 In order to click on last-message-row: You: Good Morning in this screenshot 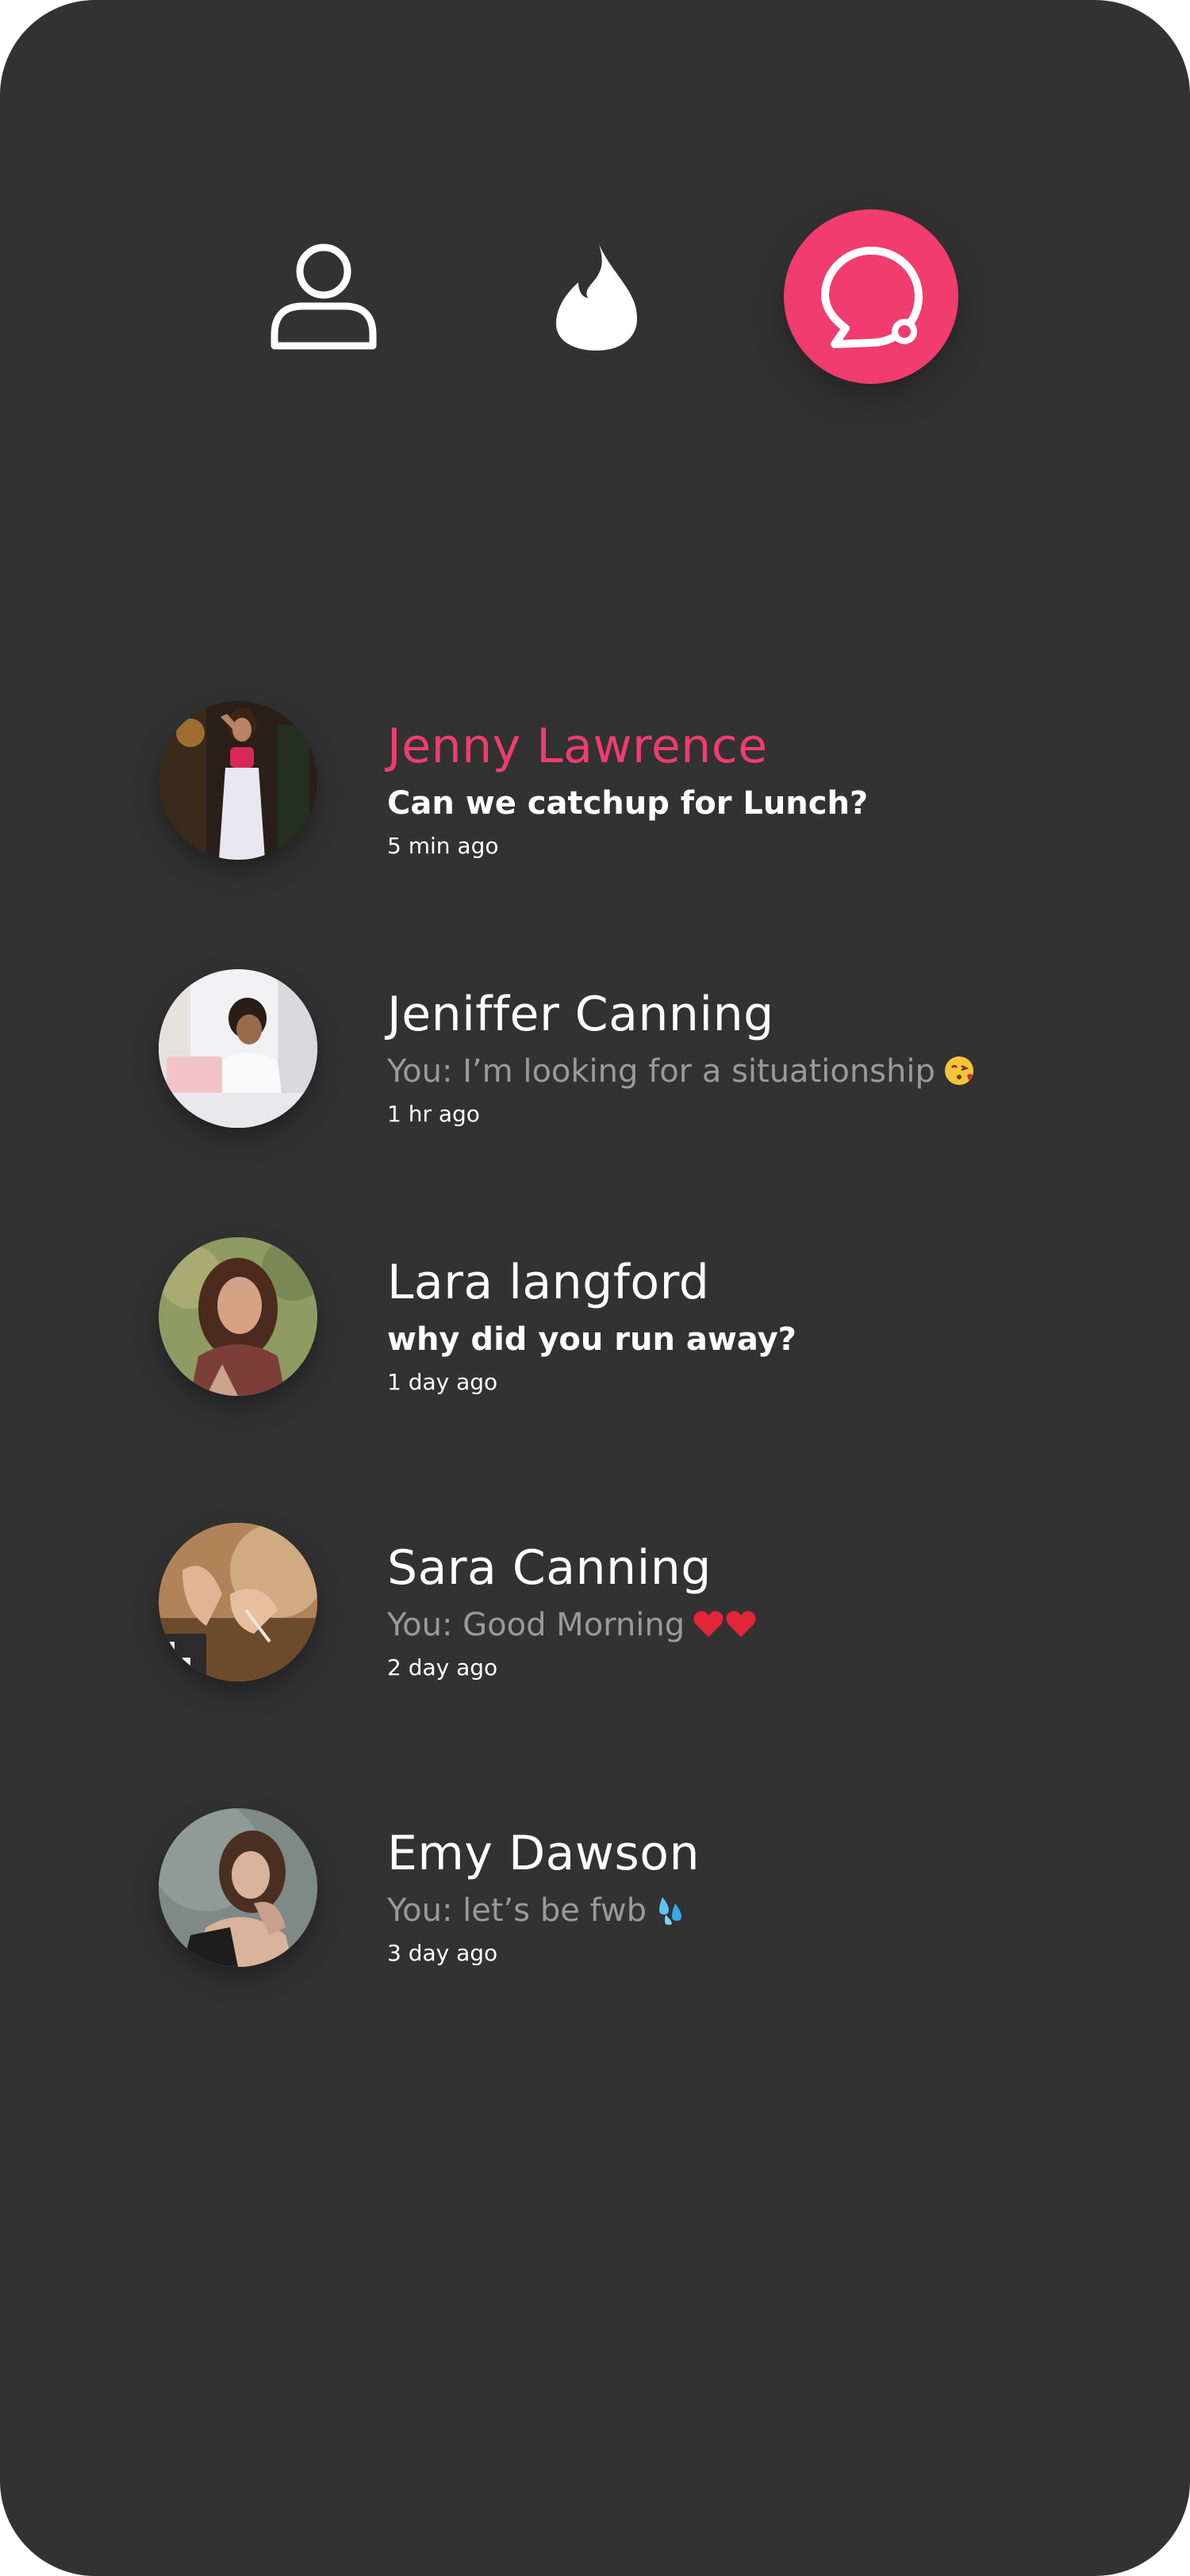, I will do `click(572, 1628)`.